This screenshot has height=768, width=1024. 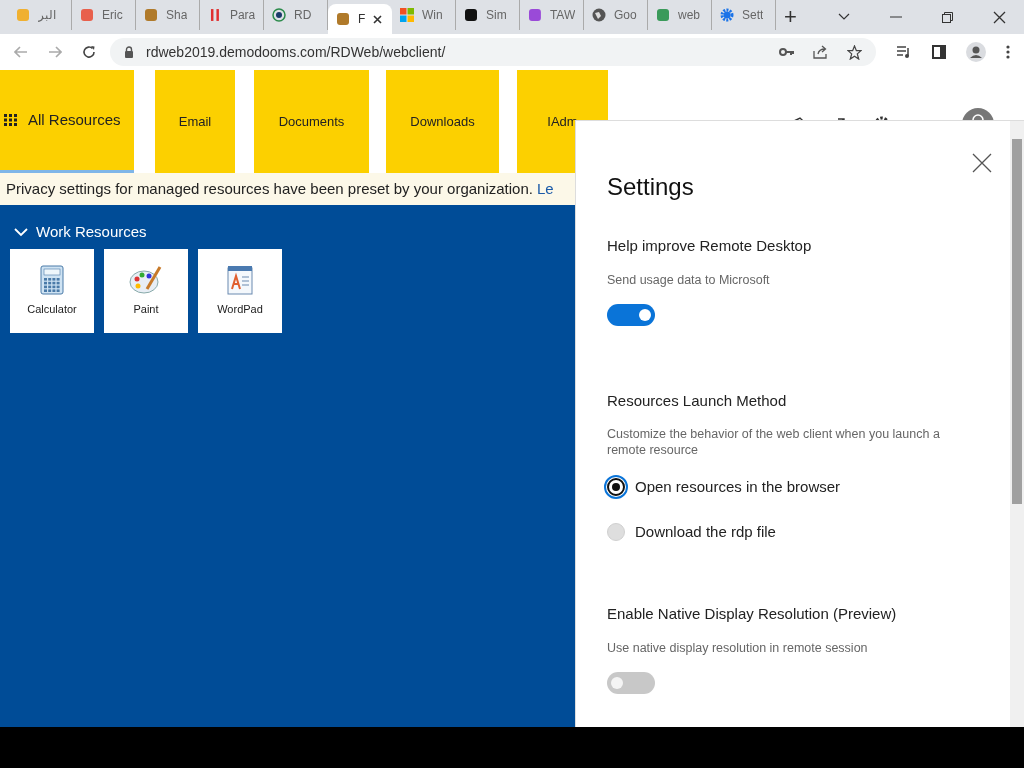 What do you see at coordinates (89, 52) in the screenshot?
I see `reload-icon` at bounding box center [89, 52].